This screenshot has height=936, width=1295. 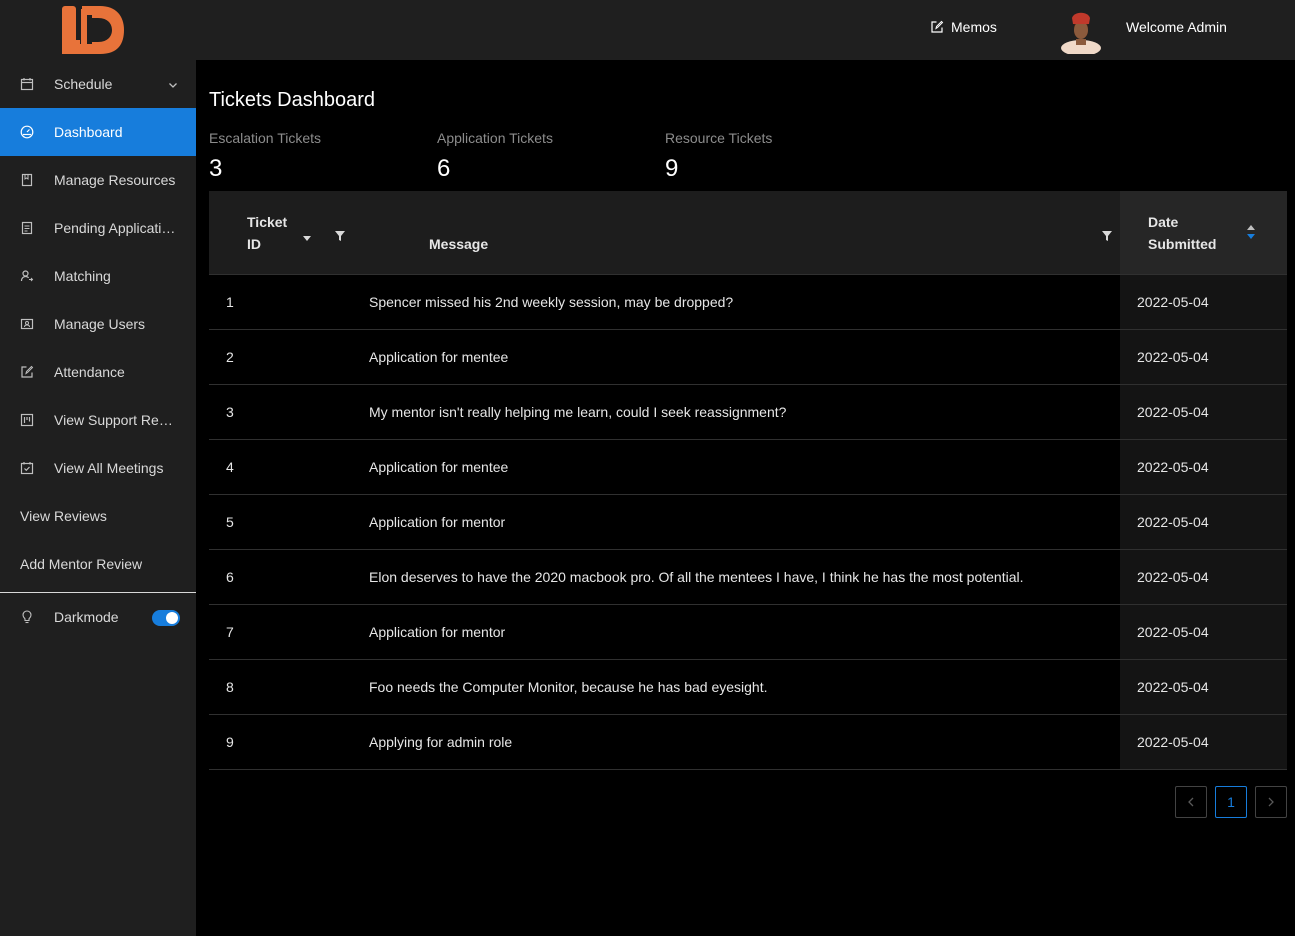 What do you see at coordinates (109, 468) in the screenshot?
I see `sidebar-item-label: View All Meetings` at bounding box center [109, 468].